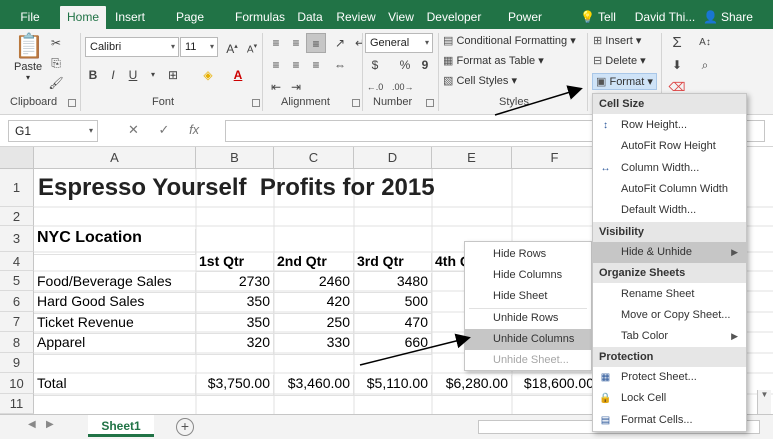 The height and width of the screenshot is (439, 773). What do you see at coordinates (393, 262) in the screenshot?
I see `quarter-header-cell: 3rd Qtr` at bounding box center [393, 262].